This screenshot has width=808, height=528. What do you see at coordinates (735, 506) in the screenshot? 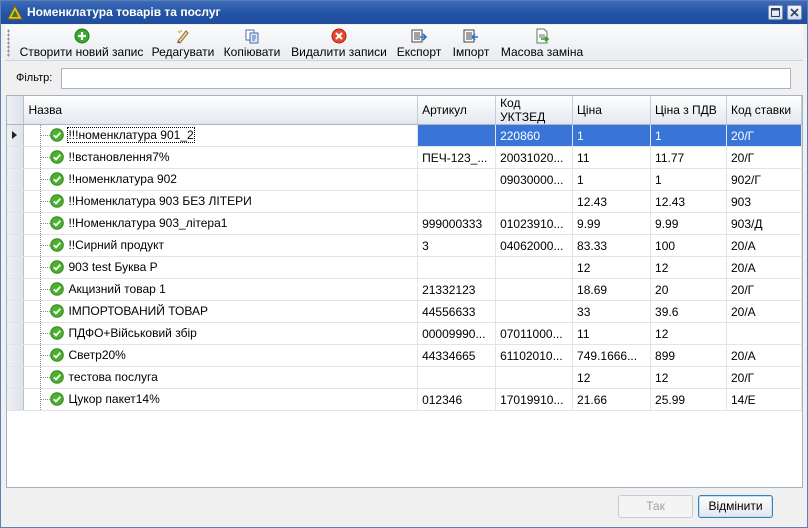
I see `cancel-button: Відмінити` at bounding box center [735, 506].